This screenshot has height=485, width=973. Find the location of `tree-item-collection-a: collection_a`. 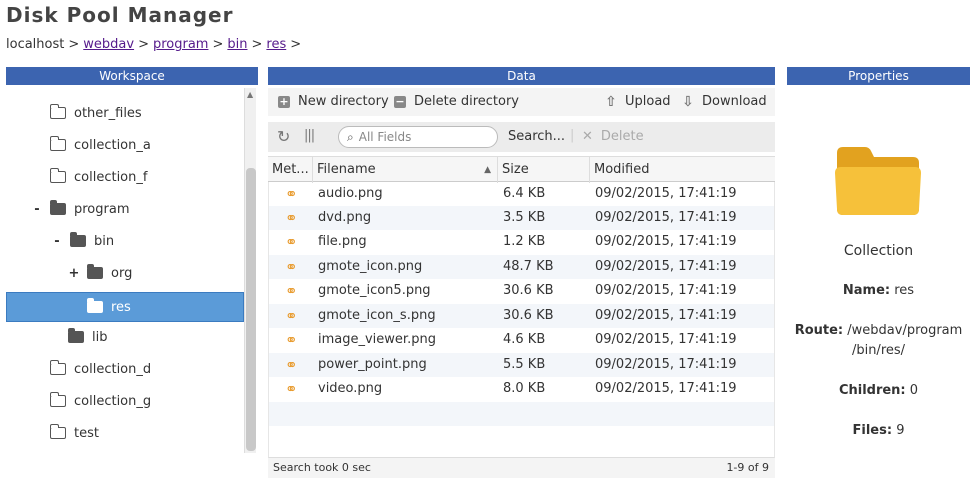

tree-item-collection-a: collection_a is located at coordinates (125, 145).